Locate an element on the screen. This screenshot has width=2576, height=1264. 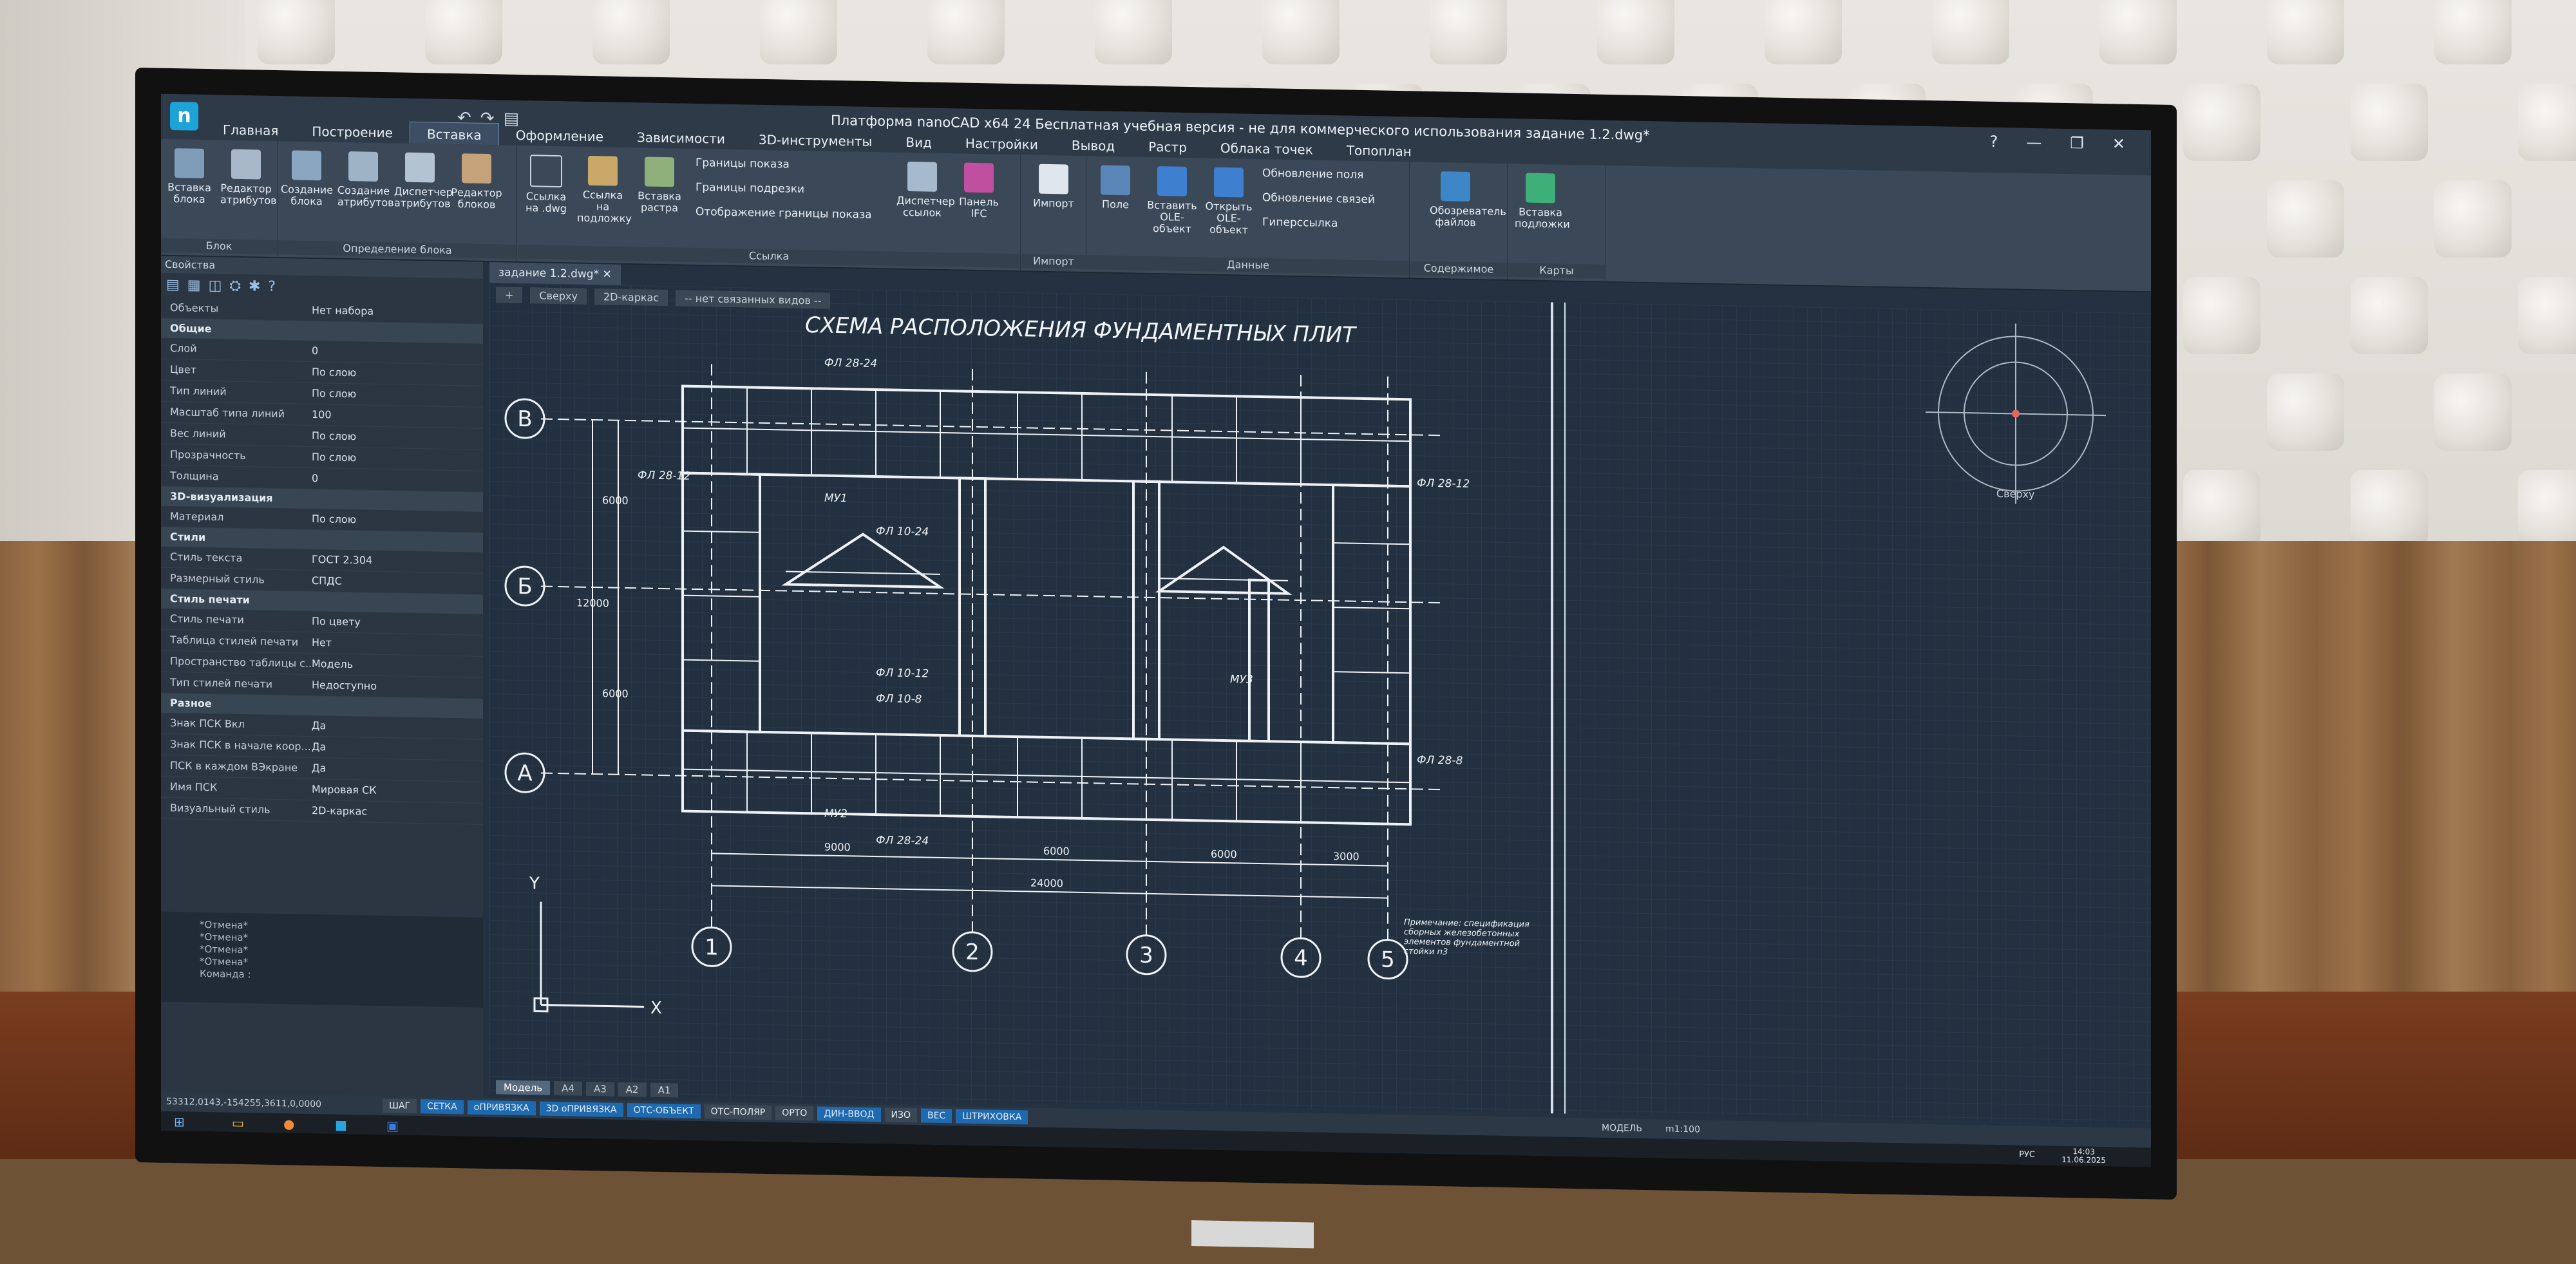
viewport-menu: + is located at coordinates (510, 295).